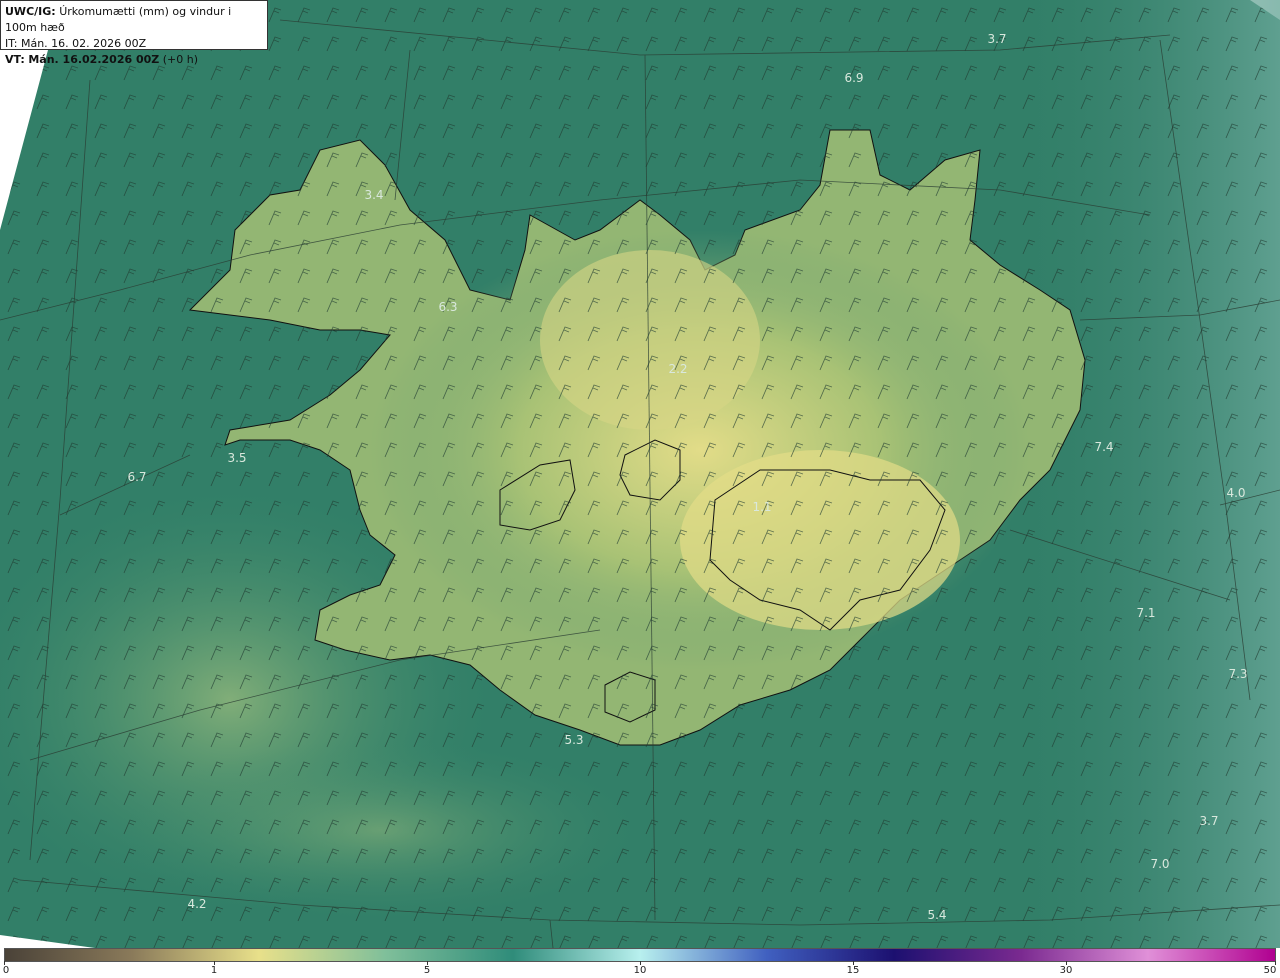  Describe the element at coordinates (937, 915) in the screenshot. I see `value-label: 5.4` at that location.